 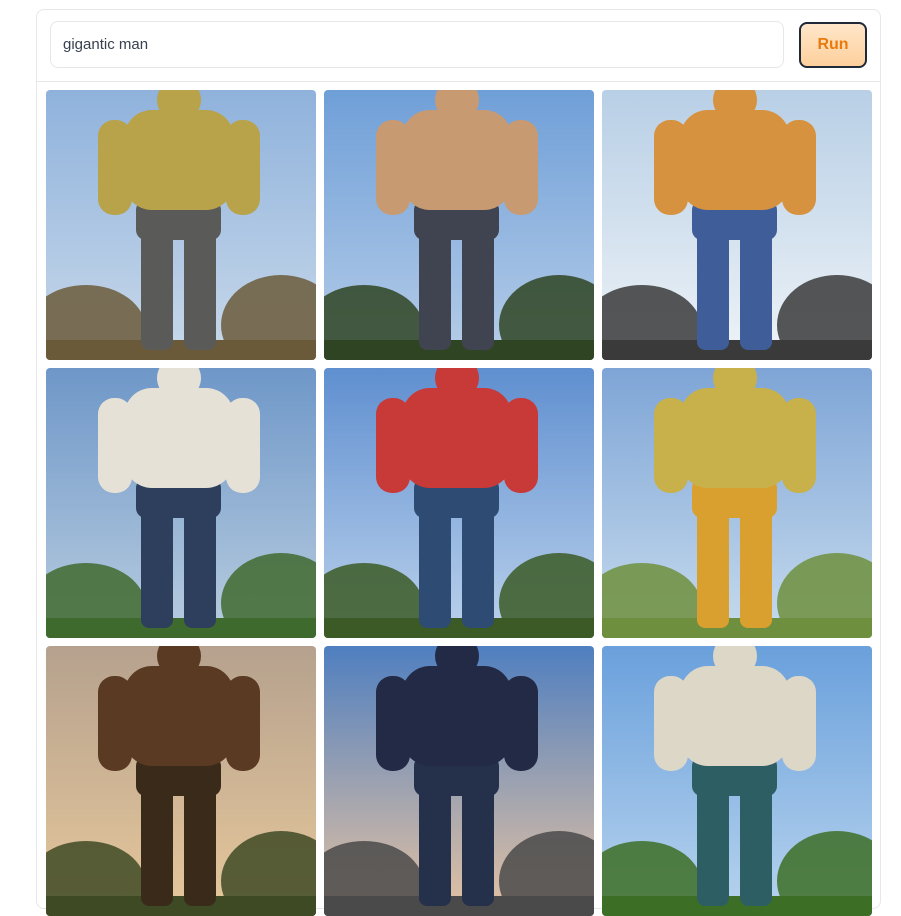 What do you see at coordinates (833, 45) in the screenshot?
I see `run-button: Run` at bounding box center [833, 45].